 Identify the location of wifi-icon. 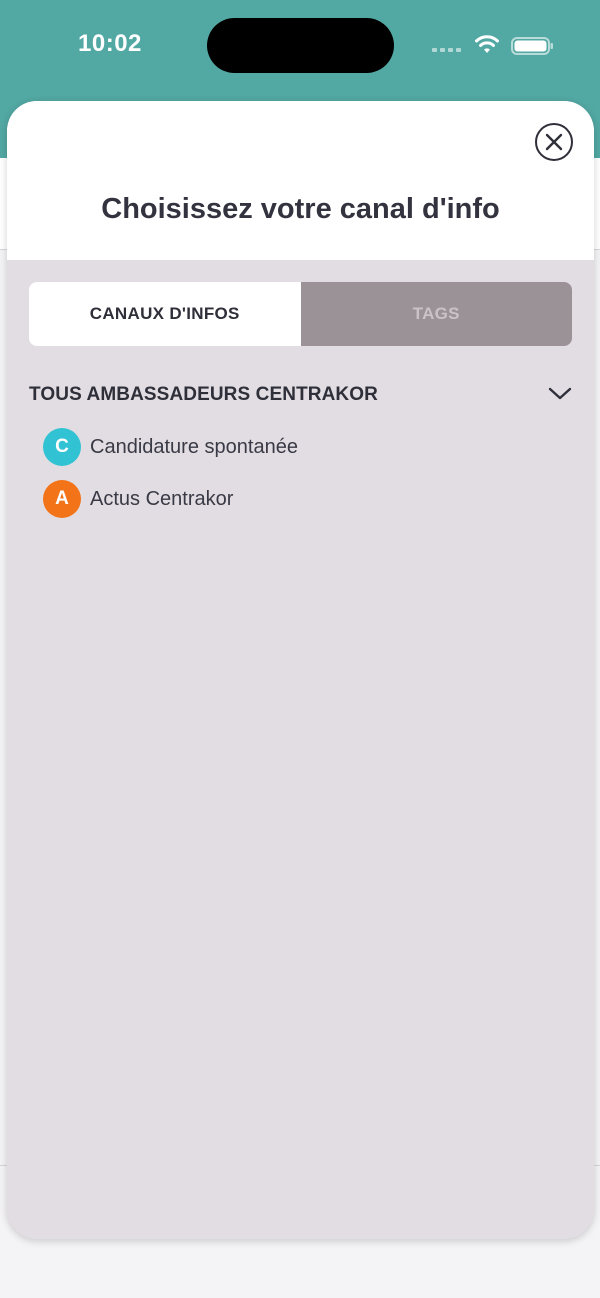
(487, 44).